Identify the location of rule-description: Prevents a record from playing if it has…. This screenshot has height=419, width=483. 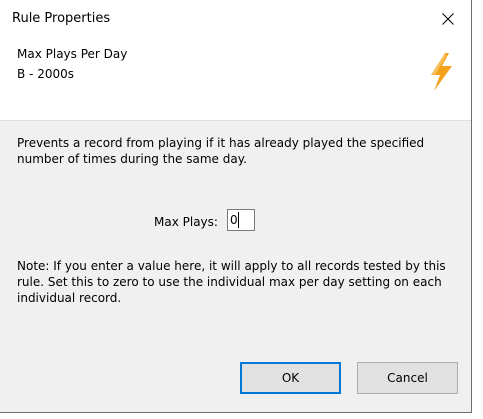
(221, 151).